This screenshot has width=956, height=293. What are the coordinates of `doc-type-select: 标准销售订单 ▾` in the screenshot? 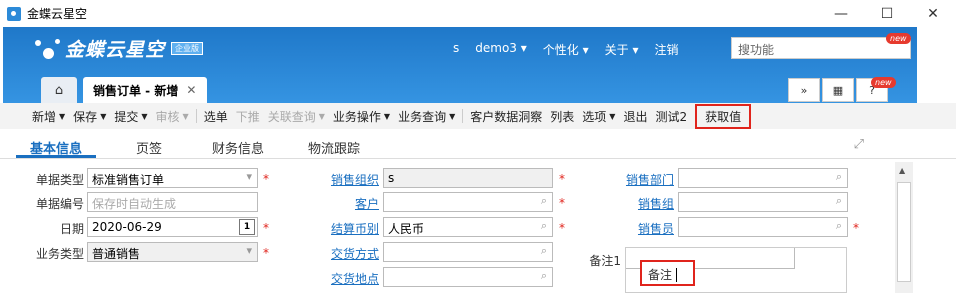 It's located at (172, 178).